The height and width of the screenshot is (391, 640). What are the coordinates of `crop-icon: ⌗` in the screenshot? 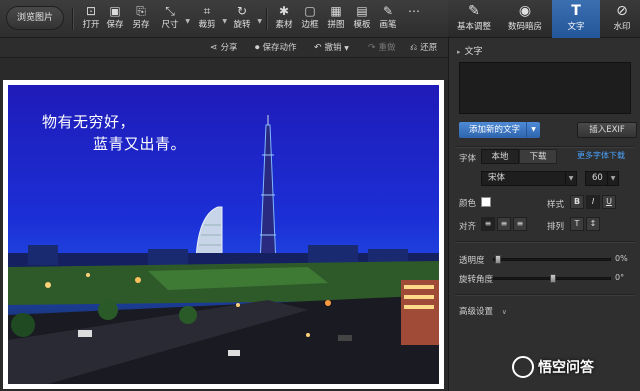 It's located at (207, 11).